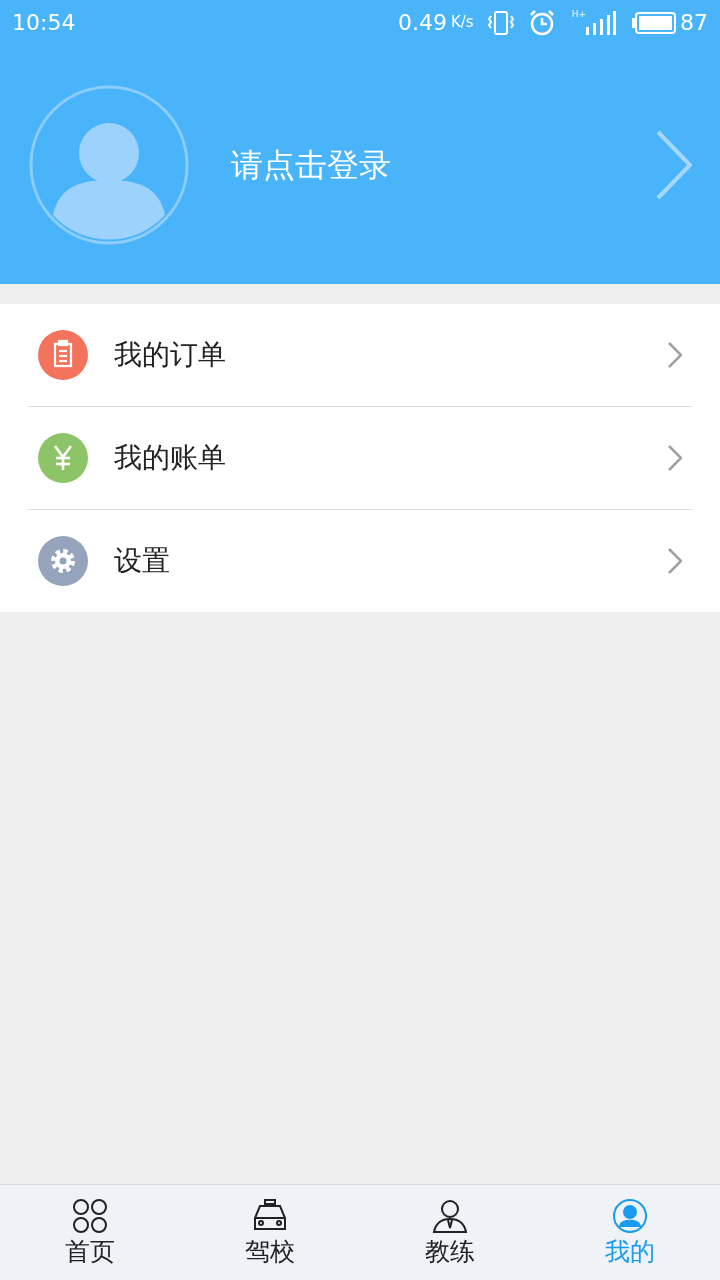  I want to click on menu-label: 我的订单, so click(170, 355).